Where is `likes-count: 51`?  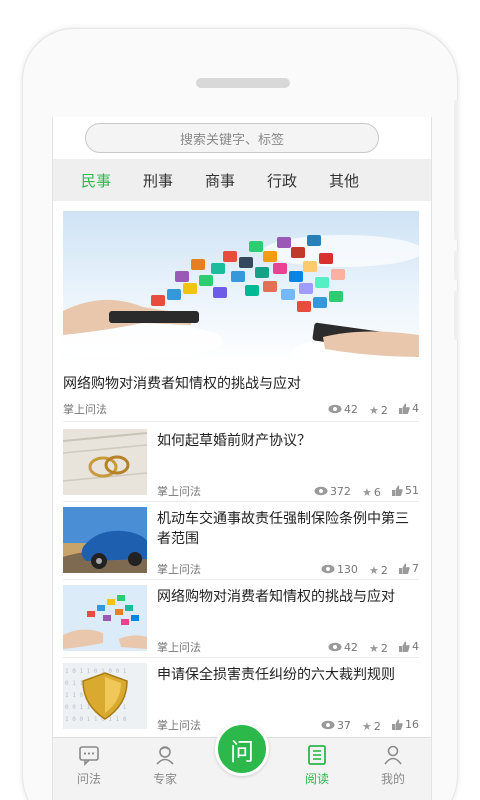 likes-count: 51 is located at coordinates (412, 490).